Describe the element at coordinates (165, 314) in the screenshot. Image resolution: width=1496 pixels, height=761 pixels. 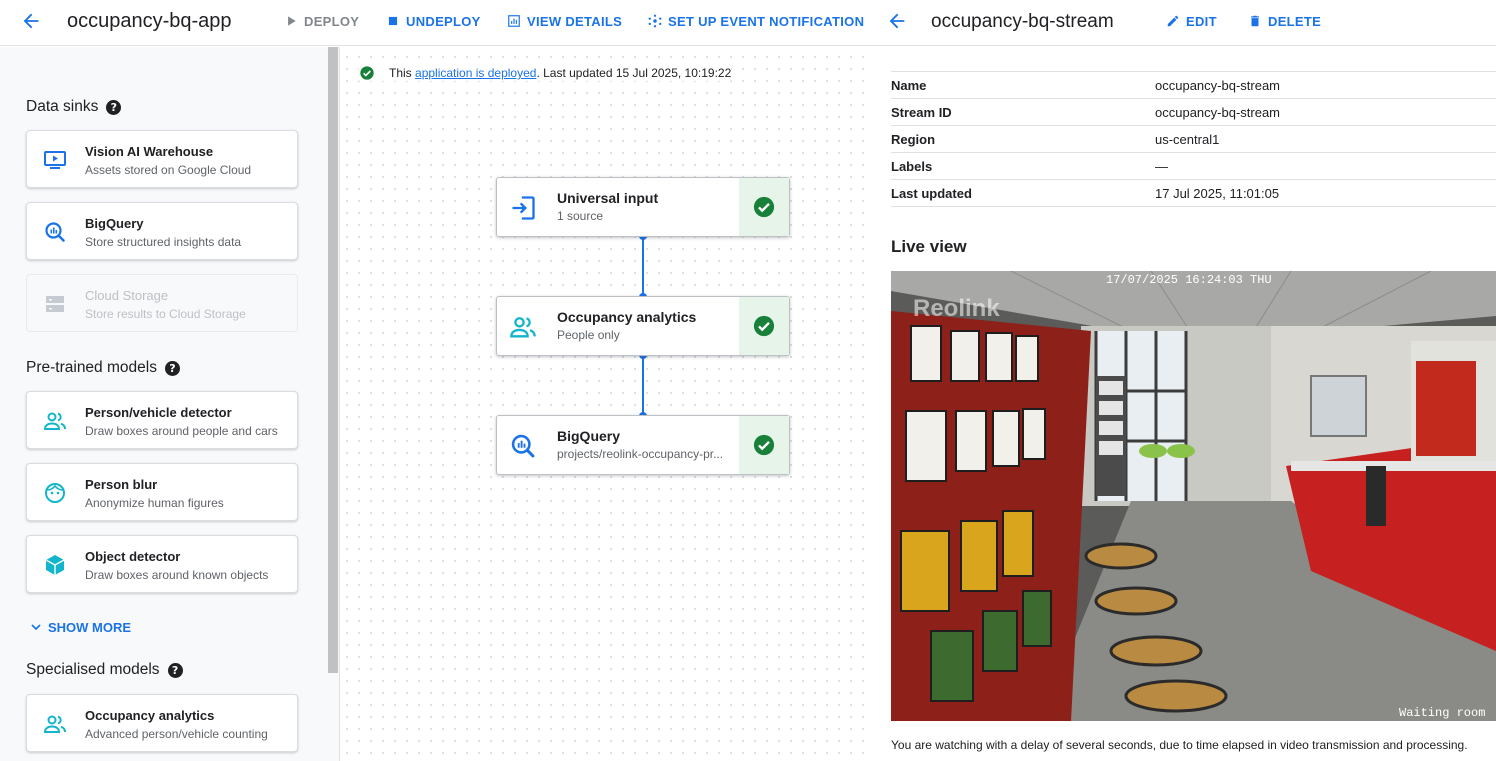
I see `card-desc: Store results to Cloud Storage` at that location.